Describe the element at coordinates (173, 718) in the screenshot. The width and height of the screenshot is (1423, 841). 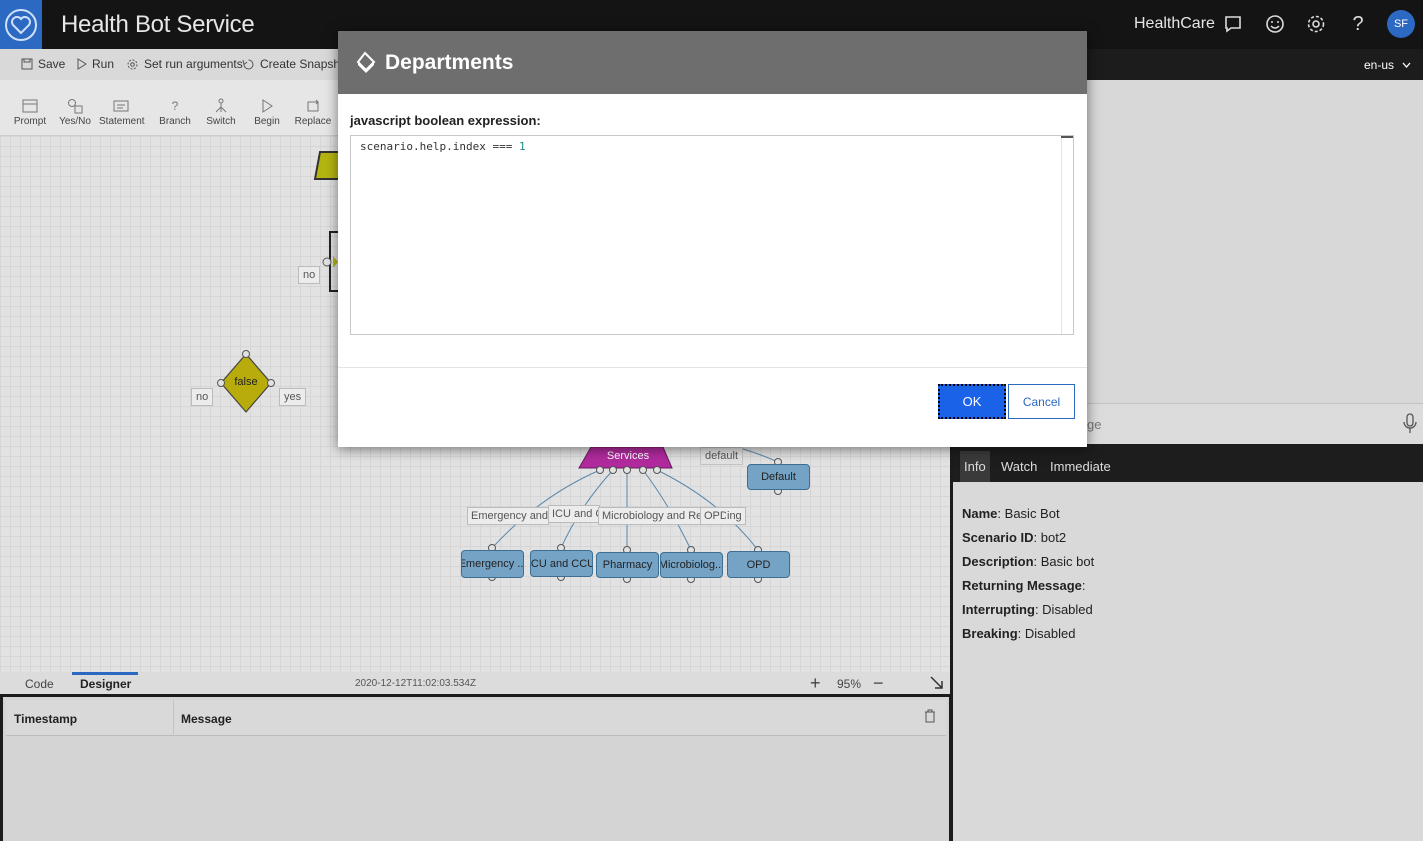
I see `column-divider` at that location.